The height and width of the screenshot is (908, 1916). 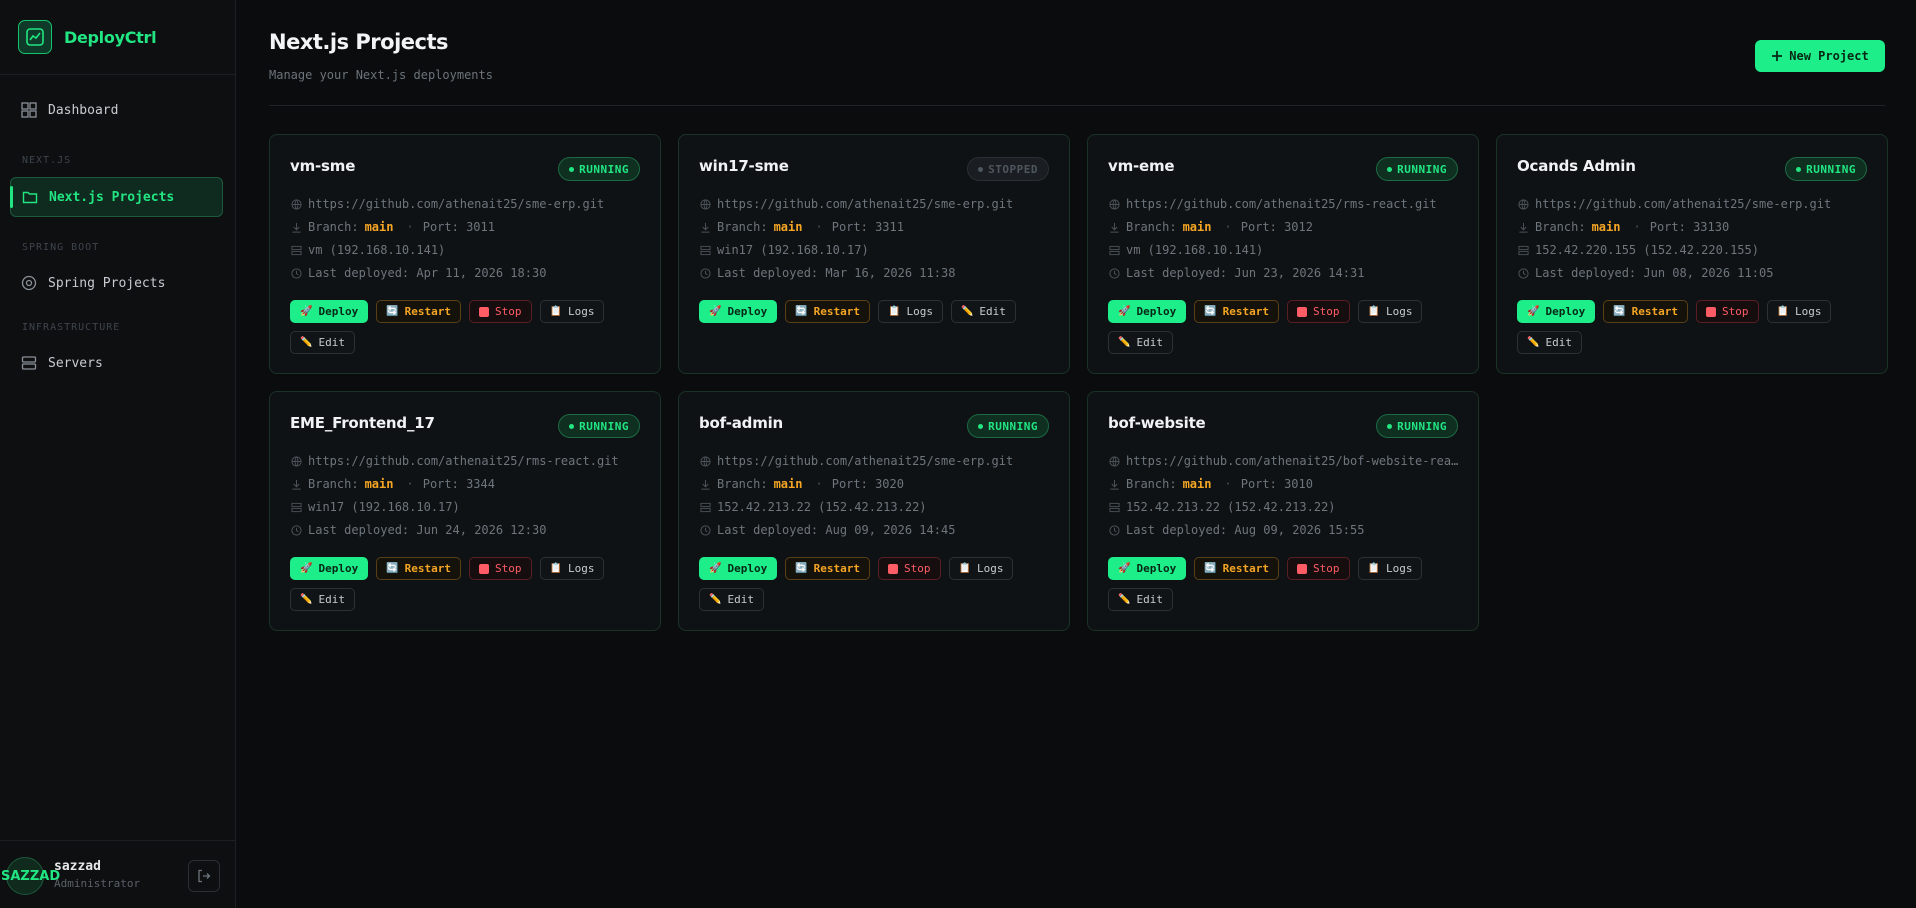 I want to click on sidebar-item-dashboard: Dashboard, so click(x=116, y=110).